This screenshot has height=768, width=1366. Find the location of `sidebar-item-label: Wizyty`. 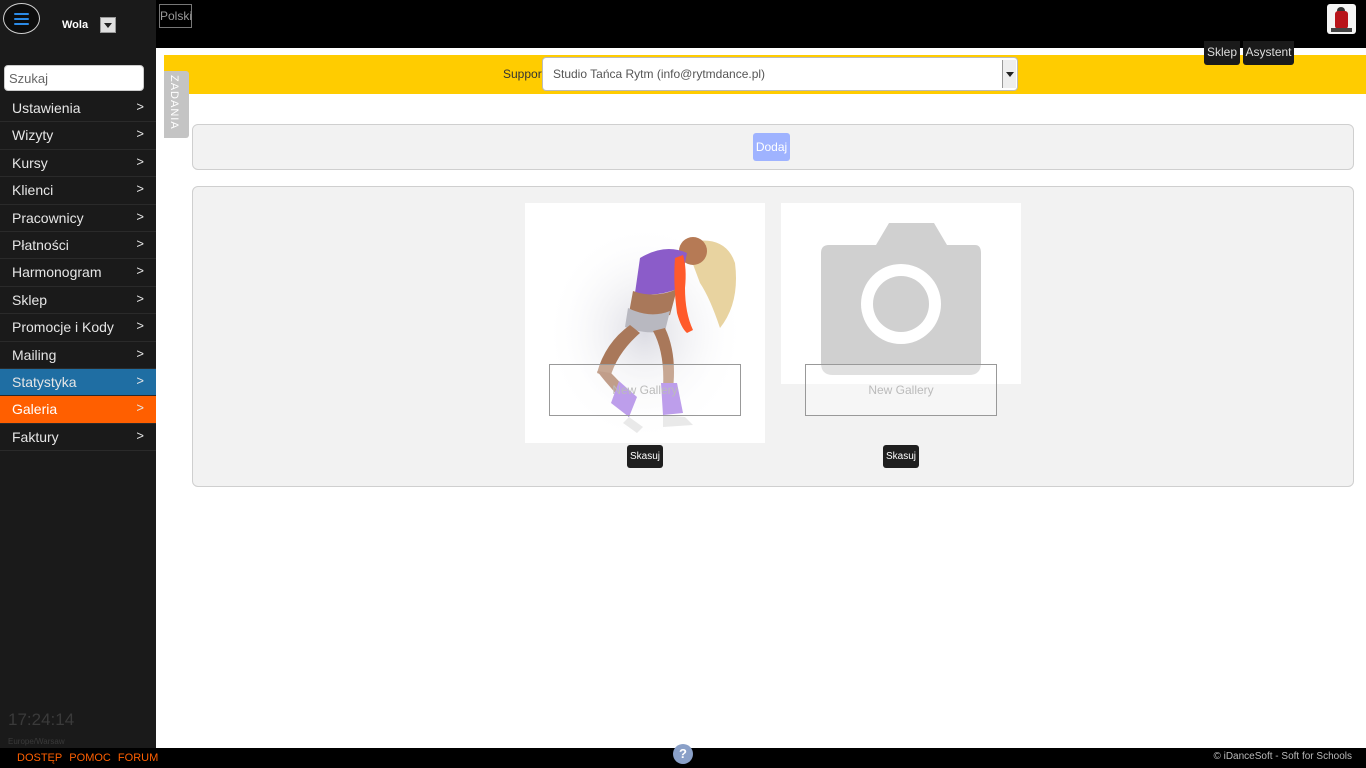

sidebar-item-label: Wizyty is located at coordinates (33, 135).